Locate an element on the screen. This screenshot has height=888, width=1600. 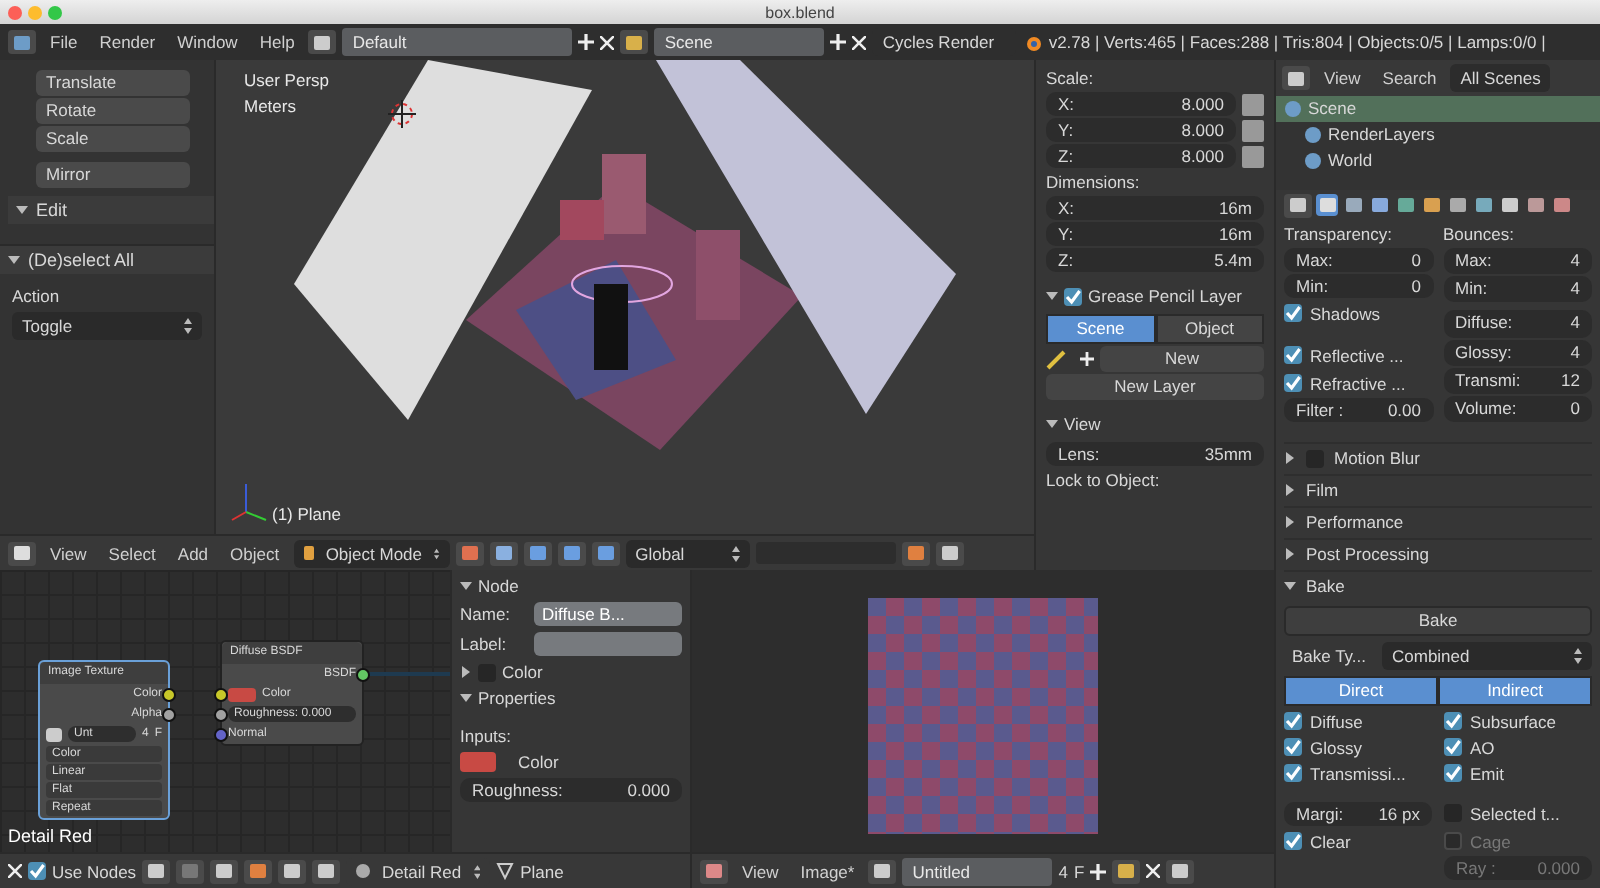
new-layer-button: New Layer is located at coordinates (1155, 387).